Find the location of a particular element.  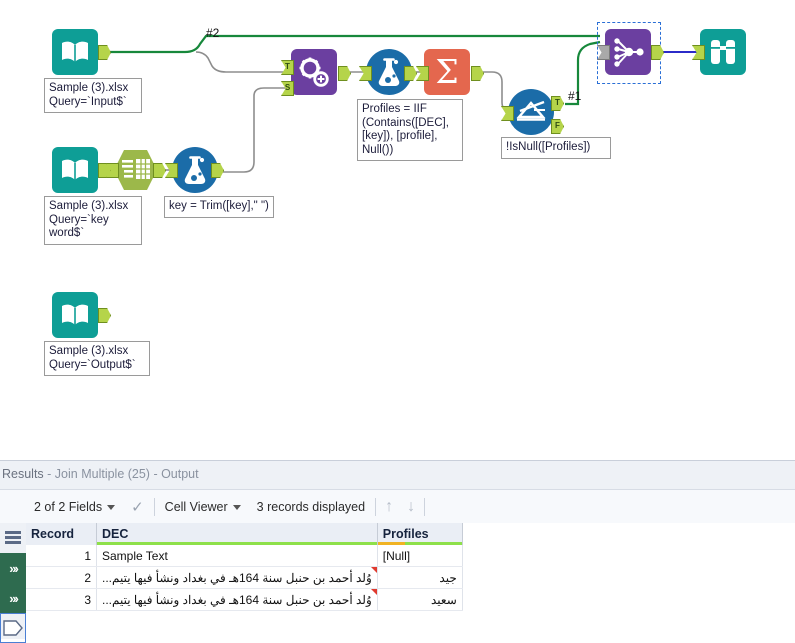

input-anchor-target: T is located at coordinates (287, 67).